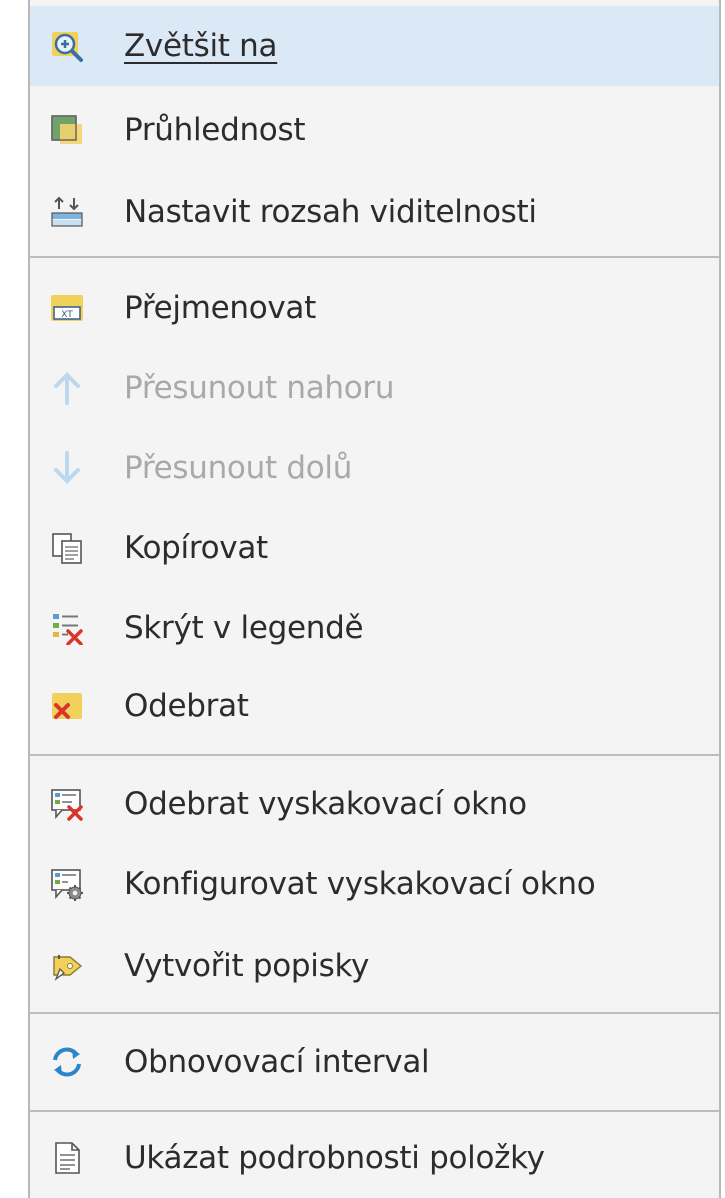 The width and height of the screenshot is (725, 1198). What do you see at coordinates (67, 468) in the screenshot?
I see `arrow-down-icon` at bounding box center [67, 468].